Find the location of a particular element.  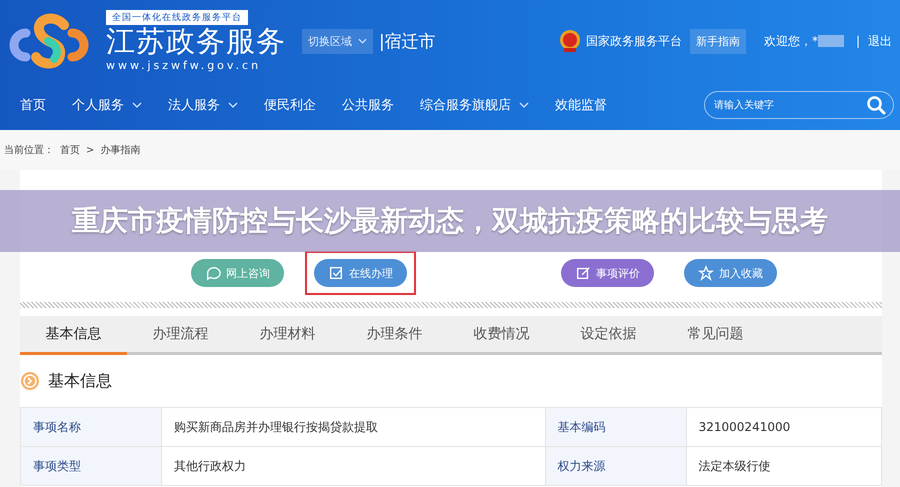

nav-item: 综合服务旗舰店 is located at coordinates (474, 105).